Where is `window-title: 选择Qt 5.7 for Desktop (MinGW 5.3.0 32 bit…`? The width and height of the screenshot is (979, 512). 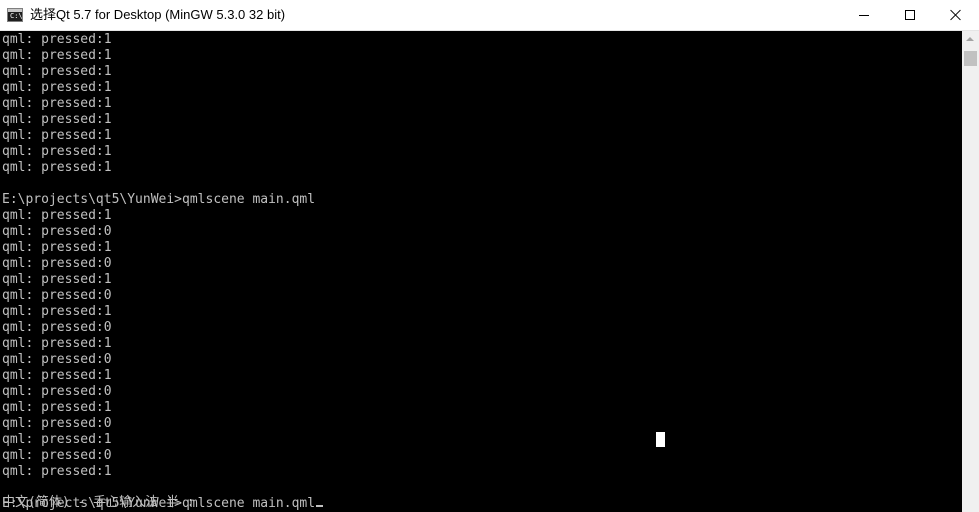 window-title: 选择Qt 5.7 for Desktop (MinGW 5.3.0 32 bit… is located at coordinates (158, 14).